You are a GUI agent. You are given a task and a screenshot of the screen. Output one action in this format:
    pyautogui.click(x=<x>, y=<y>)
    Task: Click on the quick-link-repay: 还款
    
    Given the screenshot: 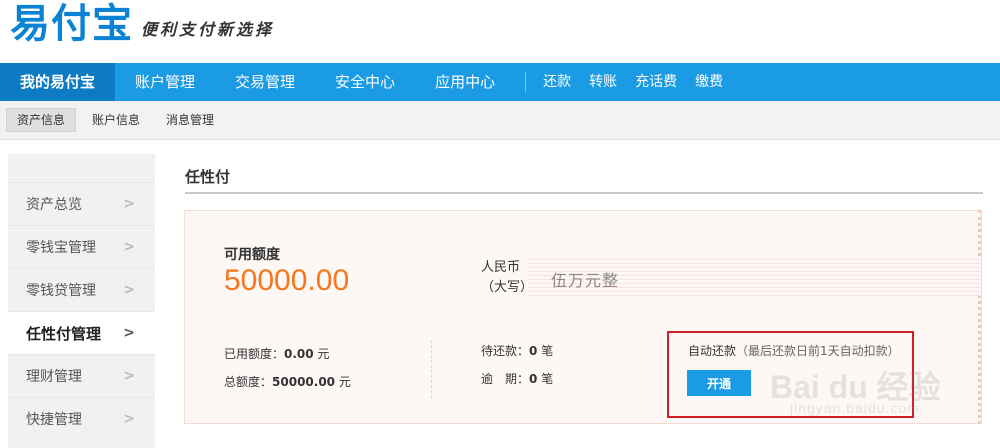 What is the action you would take?
    pyautogui.click(x=557, y=82)
    